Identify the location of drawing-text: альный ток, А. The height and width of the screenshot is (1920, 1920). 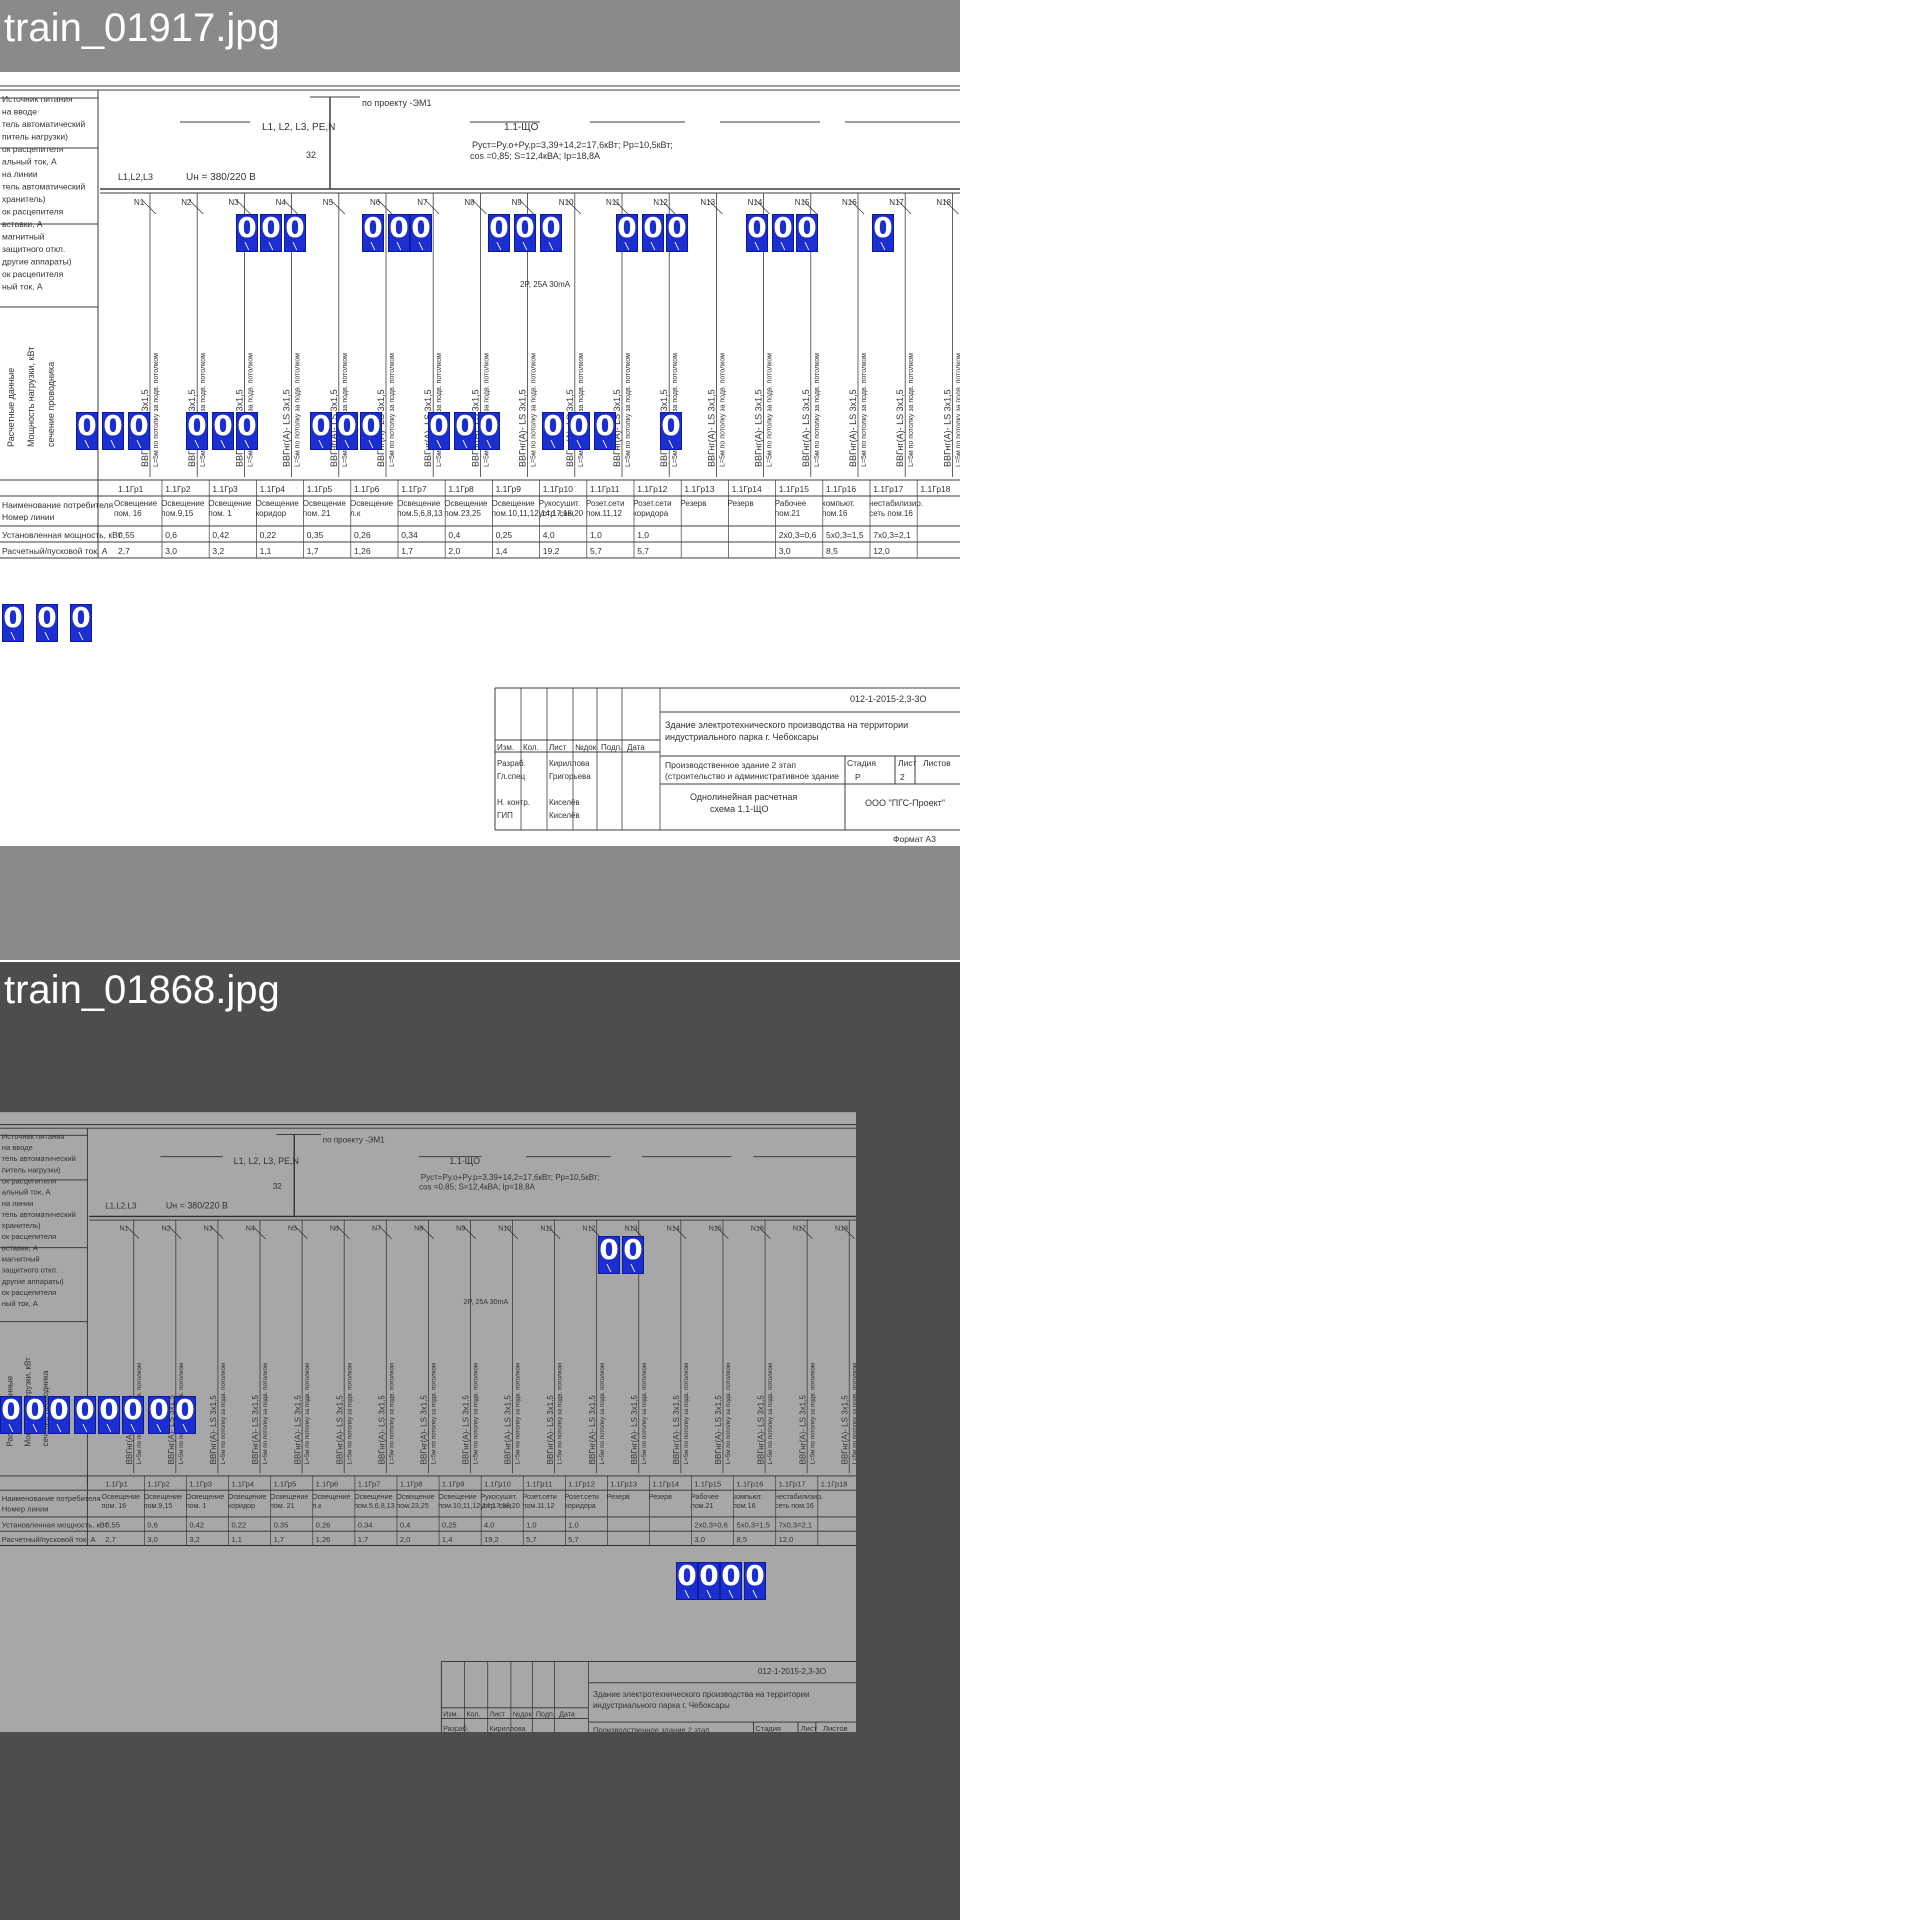
(29, 162).